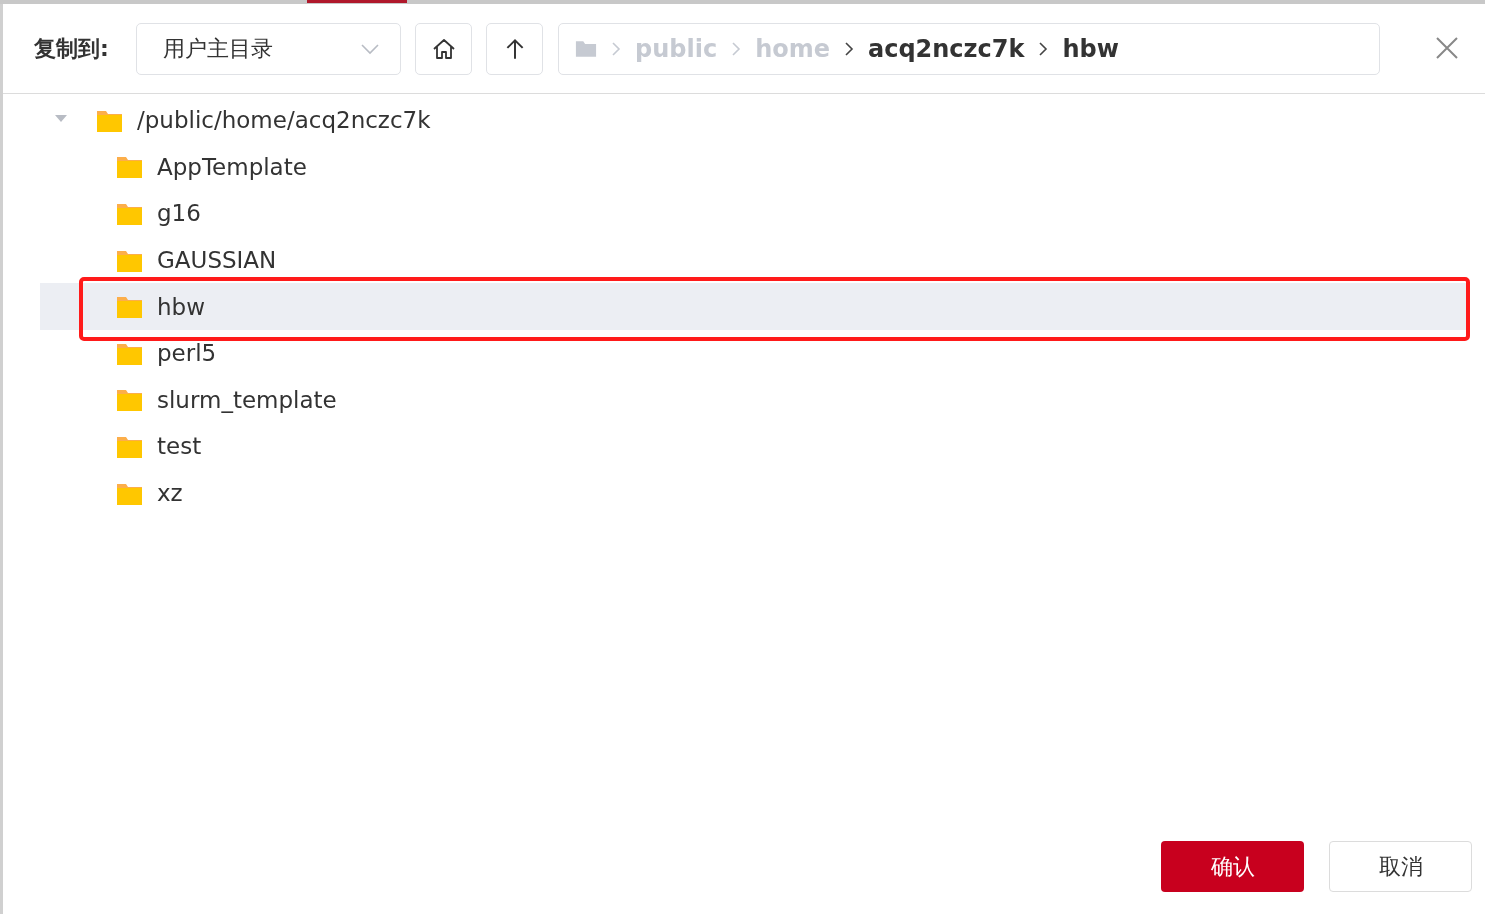 The image size is (1485, 914). Describe the element at coordinates (232, 166) in the screenshot. I see `folder-name: AppTemplate` at that location.